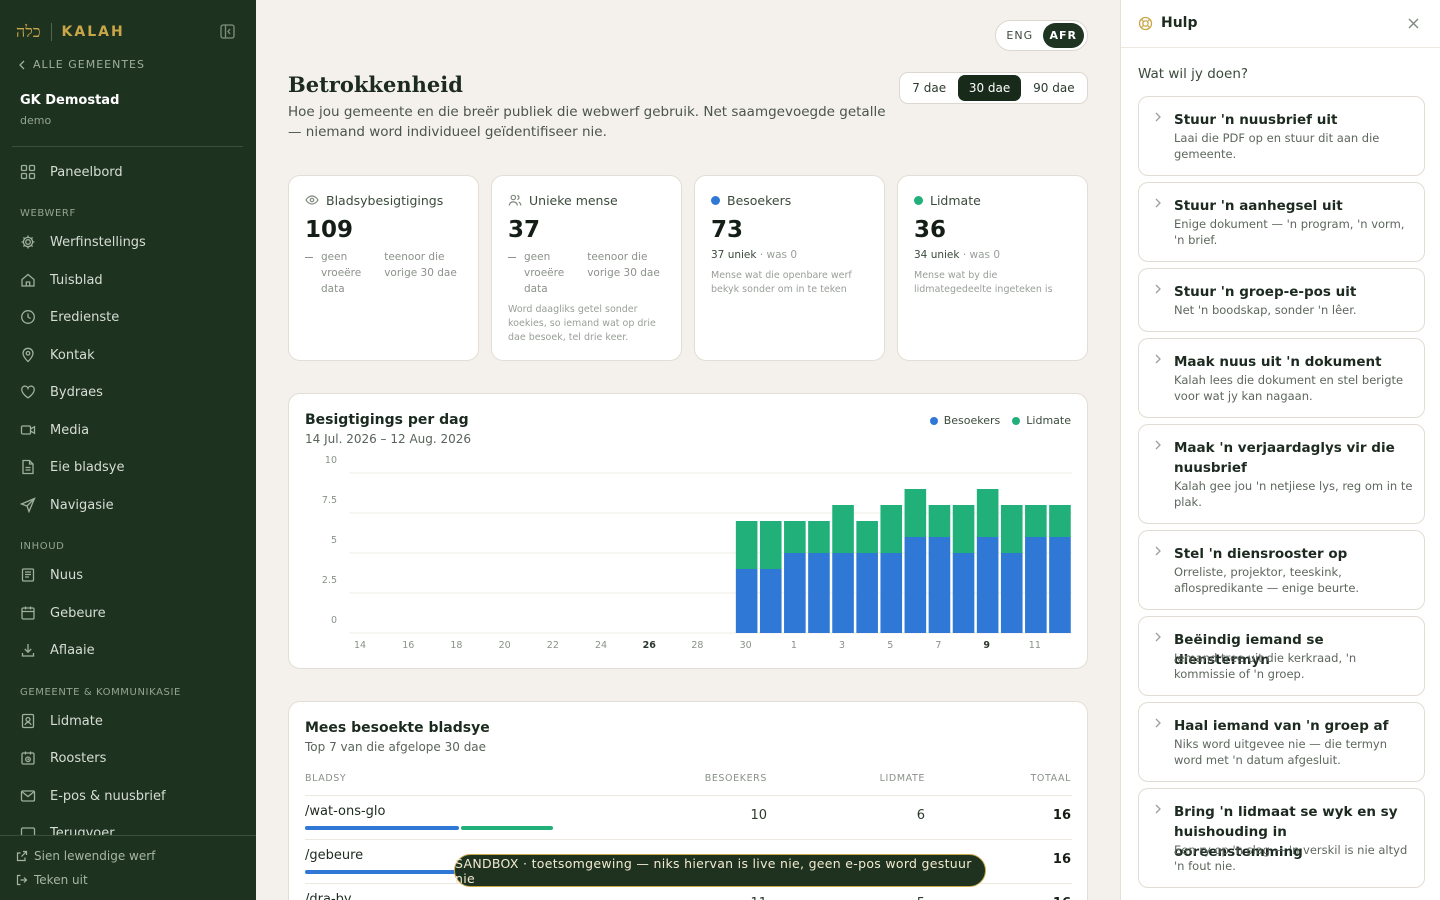  What do you see at coordinates (1054, 88) in the screenshot?
I see `range-90-days-button: 90 dae` at bounding box center [1054, 88].